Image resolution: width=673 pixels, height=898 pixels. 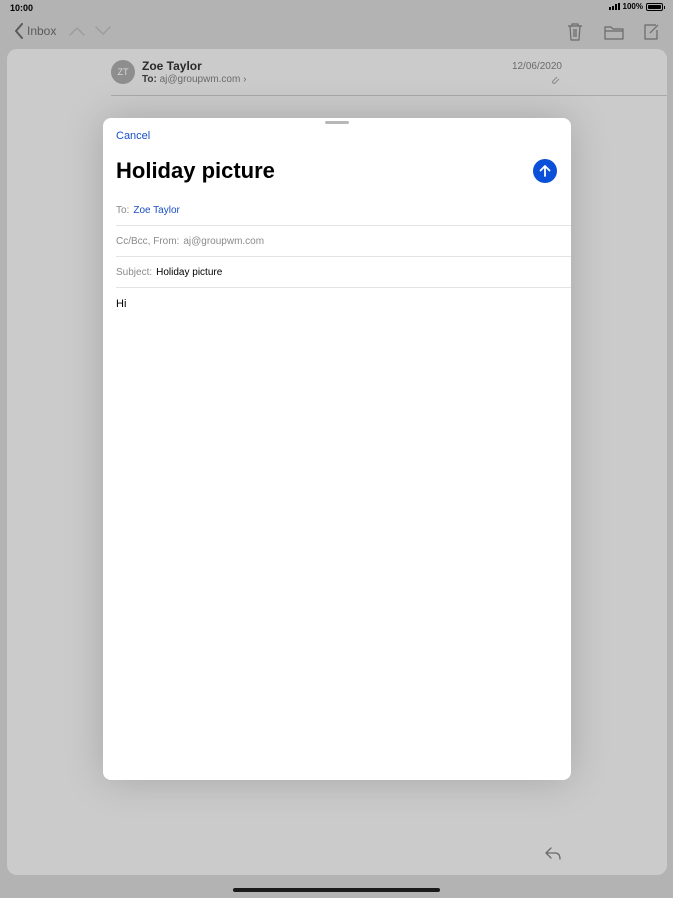 What do you see at coordinates (556, 80) in the screenshot?
I see `attachment-icon` at bounding box center [556, 80].